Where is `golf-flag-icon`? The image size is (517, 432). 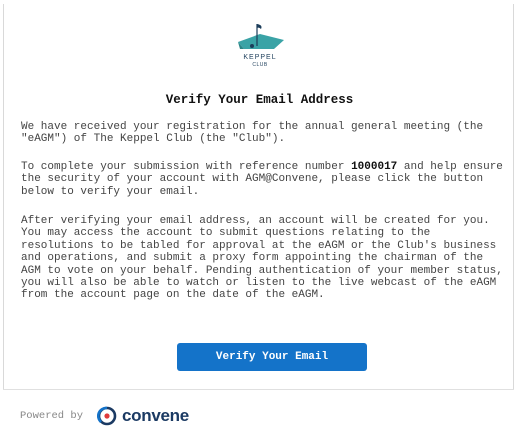
golf-flag-icon is located at coordinates (261, 36).